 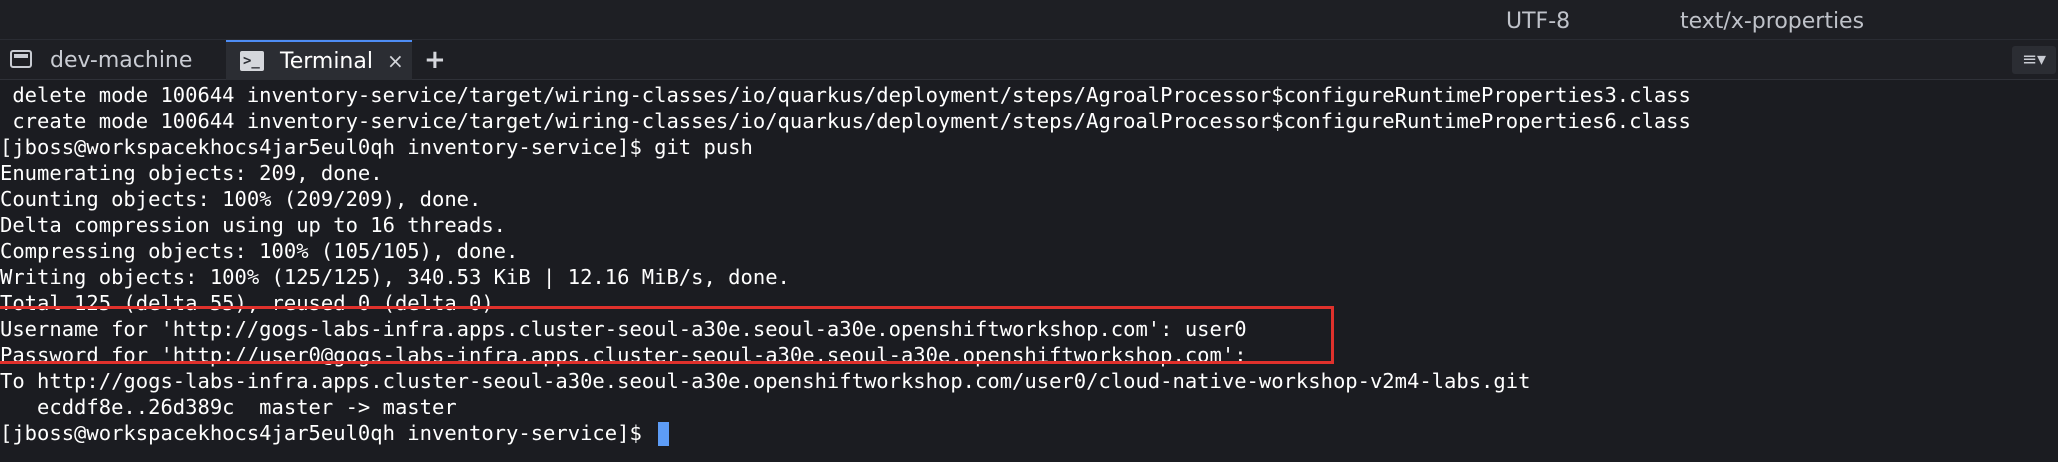 What do you see at coordinates (228, 407) in the screenshot?
I see `terminal-line: ecddf8e..26d389c master -> master` at bounding box center [228, 407].